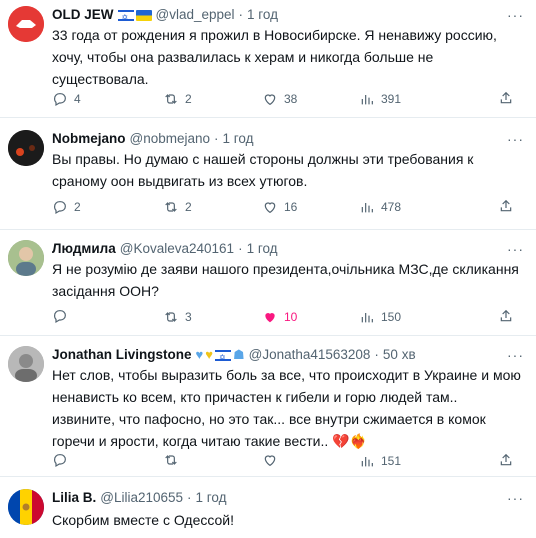 The width and height of the screenshot is (536, 538). I want to click on display-name: Lilia B., so click(74, 498).